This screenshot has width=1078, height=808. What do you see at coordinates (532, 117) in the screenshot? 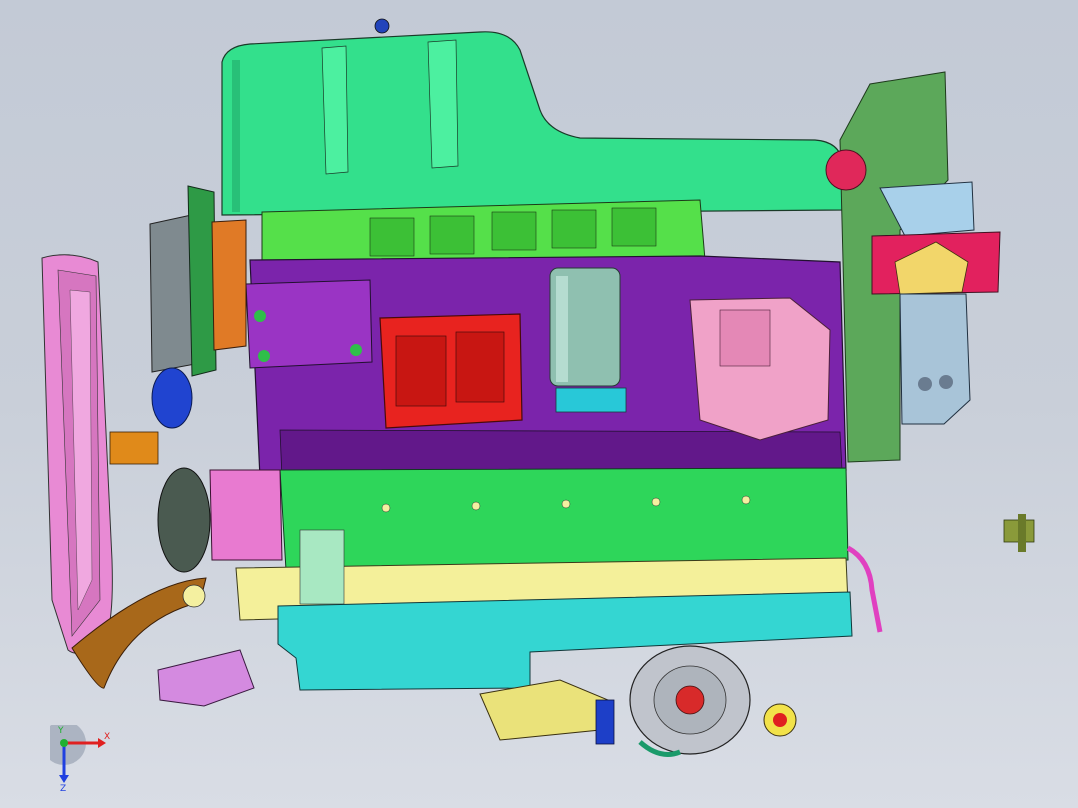
I see `oil-pan` at bounding box center [532, 117].